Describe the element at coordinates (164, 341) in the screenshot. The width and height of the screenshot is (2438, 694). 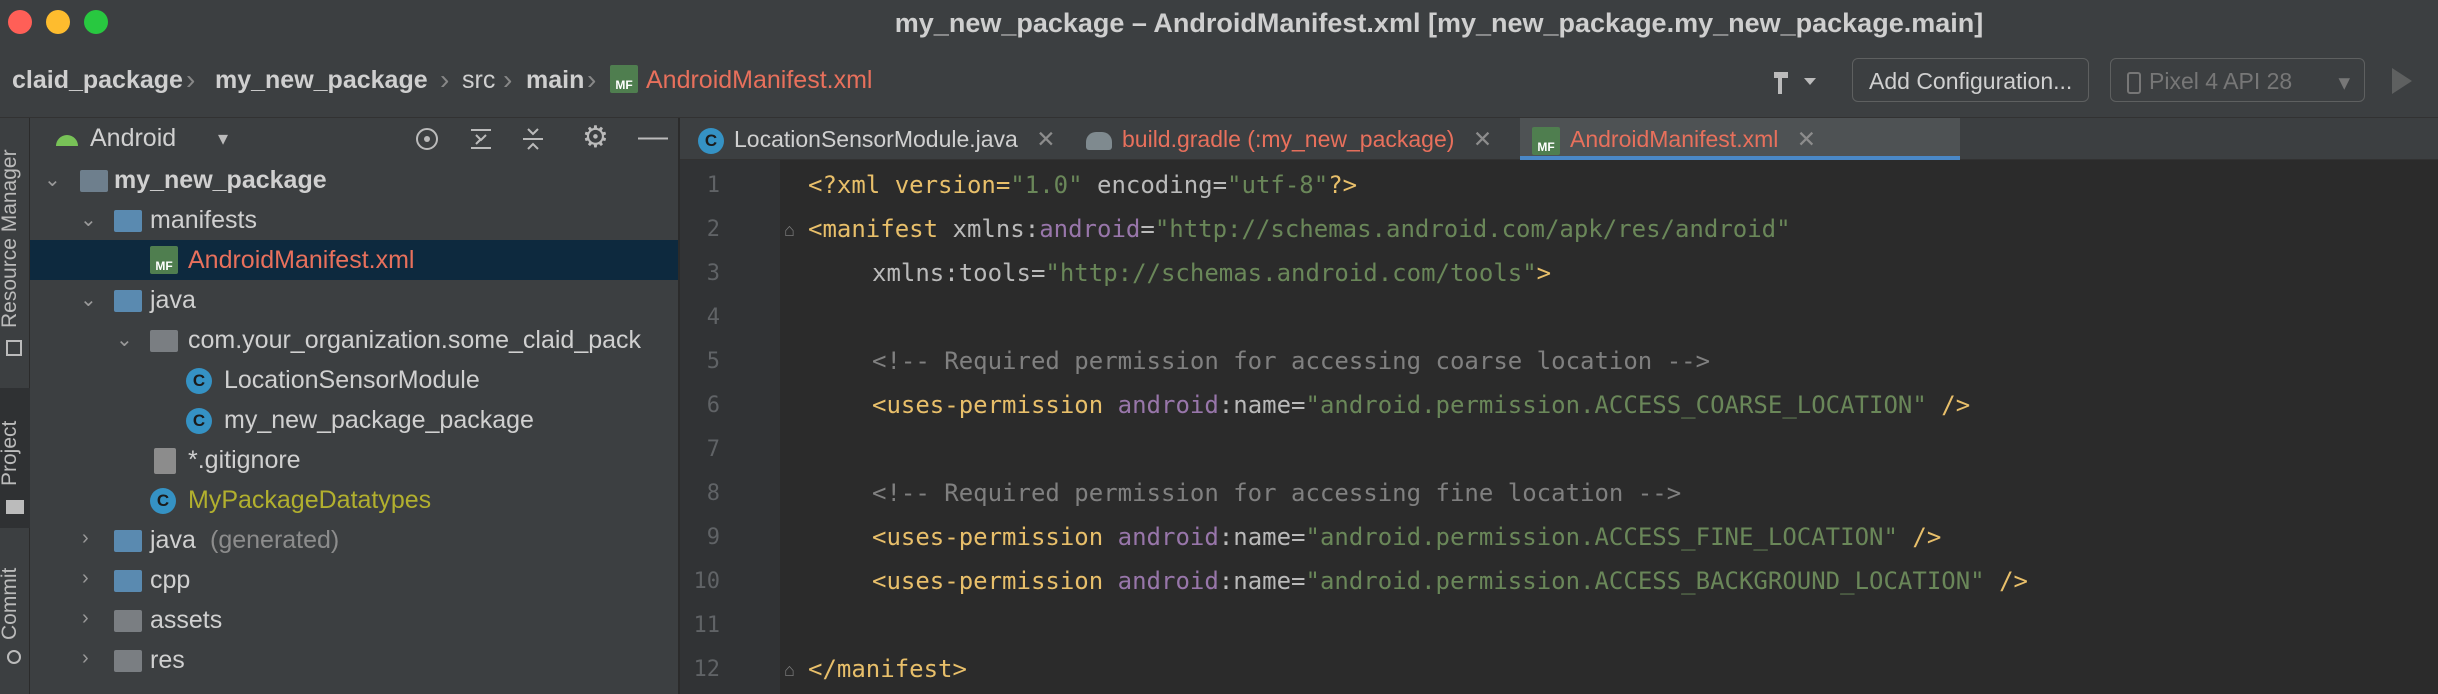
I see `package-icon` at that location.